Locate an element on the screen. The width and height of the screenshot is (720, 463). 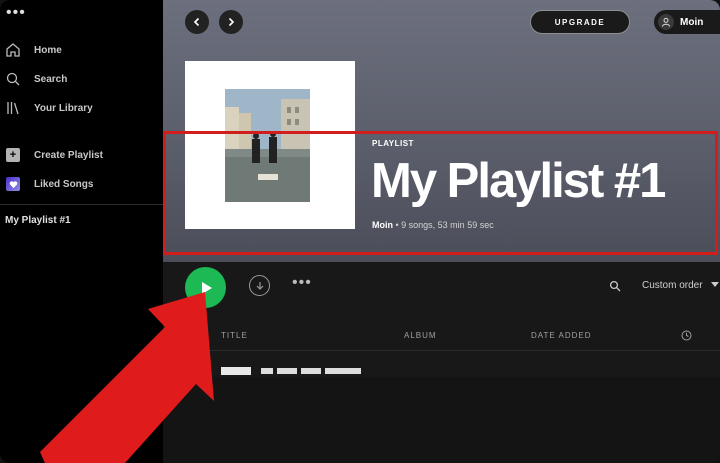
create-playlist-button: + Create Playlist is located at coordinates (53, 155).